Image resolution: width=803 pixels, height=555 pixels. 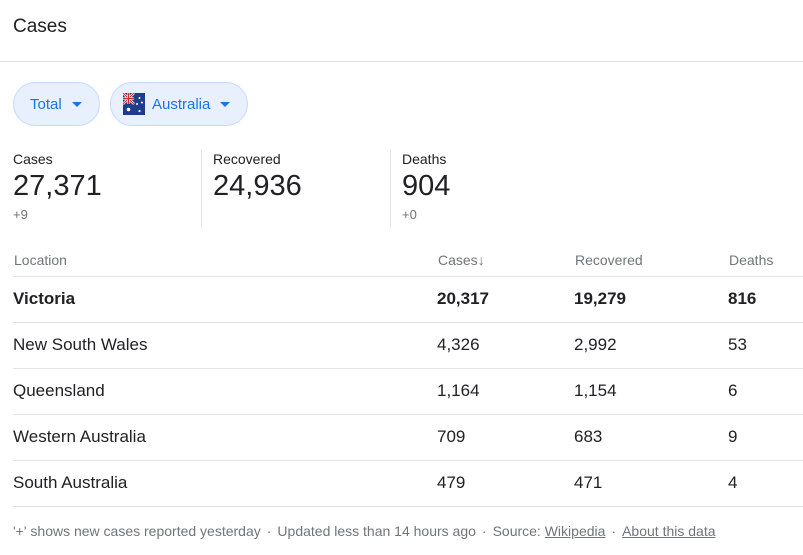 I want to click on column-header-recovered: Recovered, so click(x=609, y=260).